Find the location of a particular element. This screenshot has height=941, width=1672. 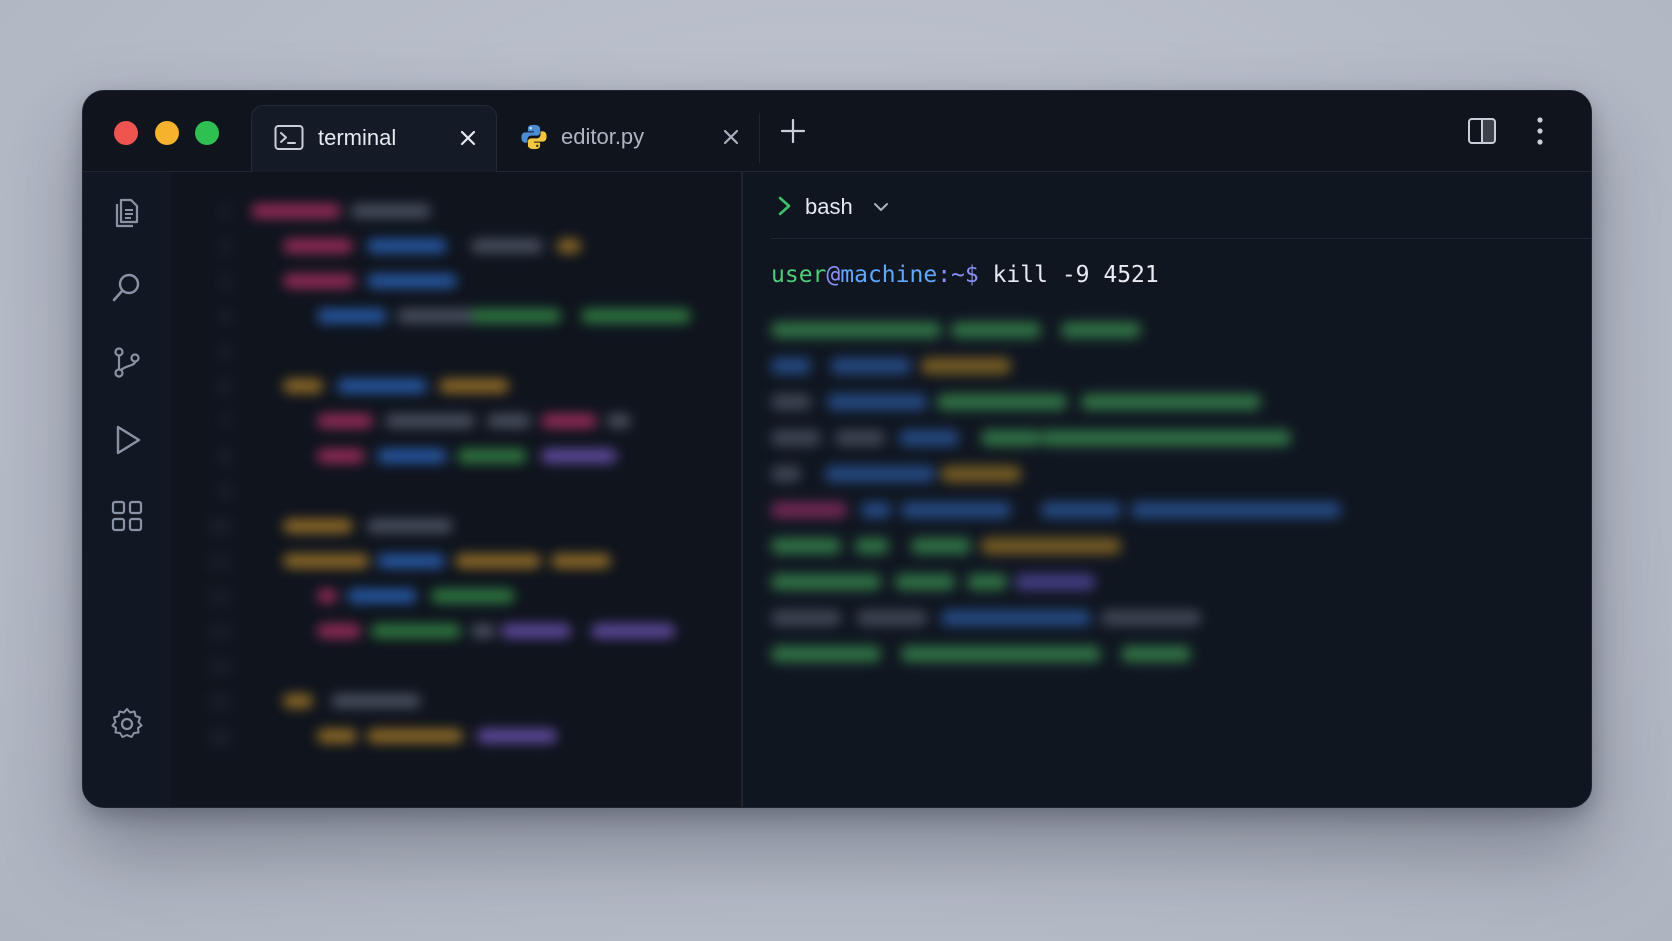

tab-label: terminal is located at coordinates (357, 137).